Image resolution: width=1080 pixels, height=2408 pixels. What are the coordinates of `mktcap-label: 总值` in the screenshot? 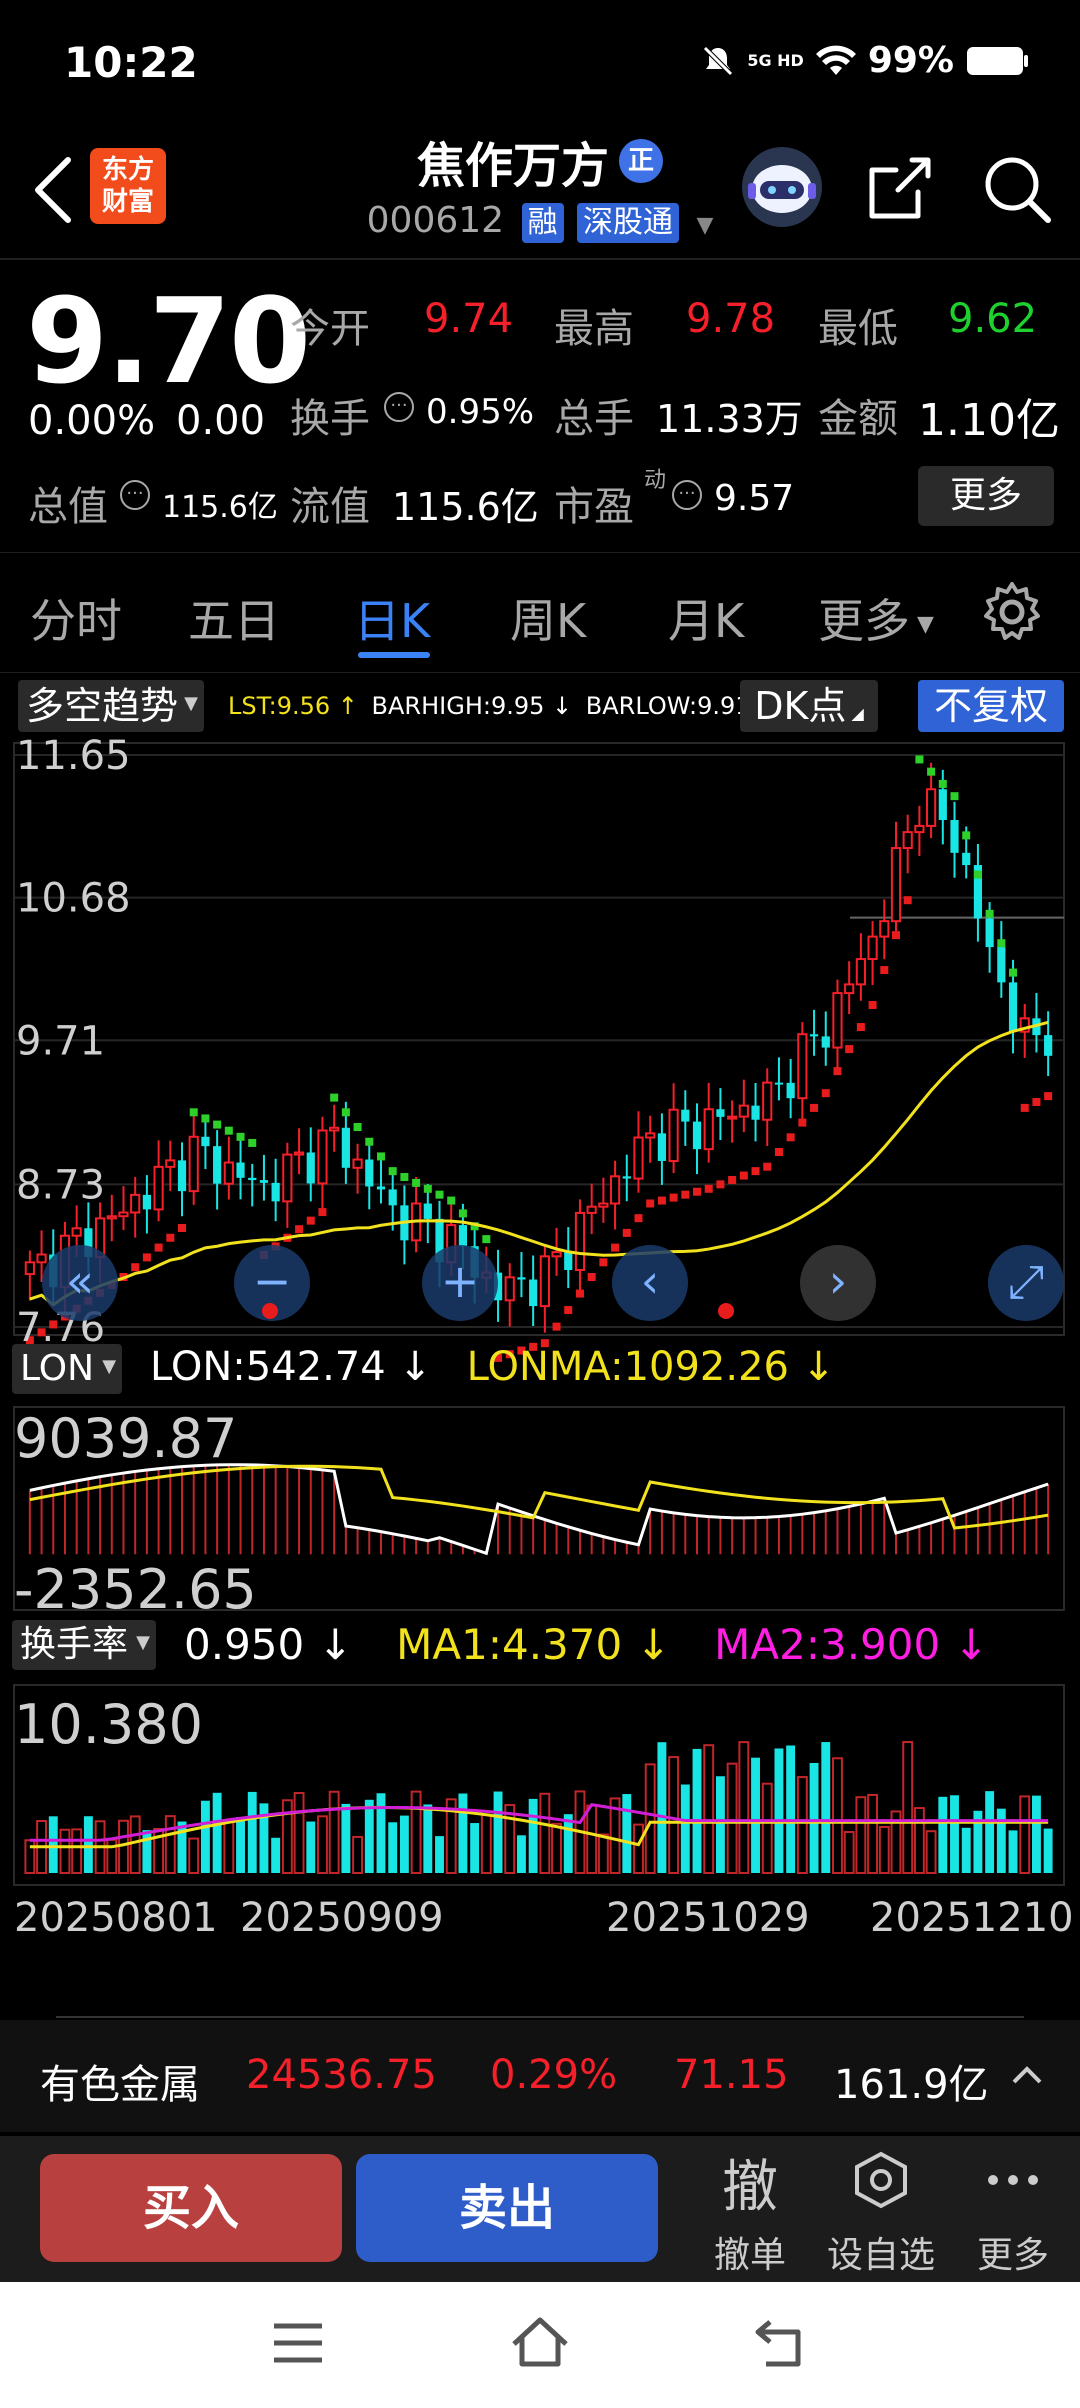 It's located at (68, 507).